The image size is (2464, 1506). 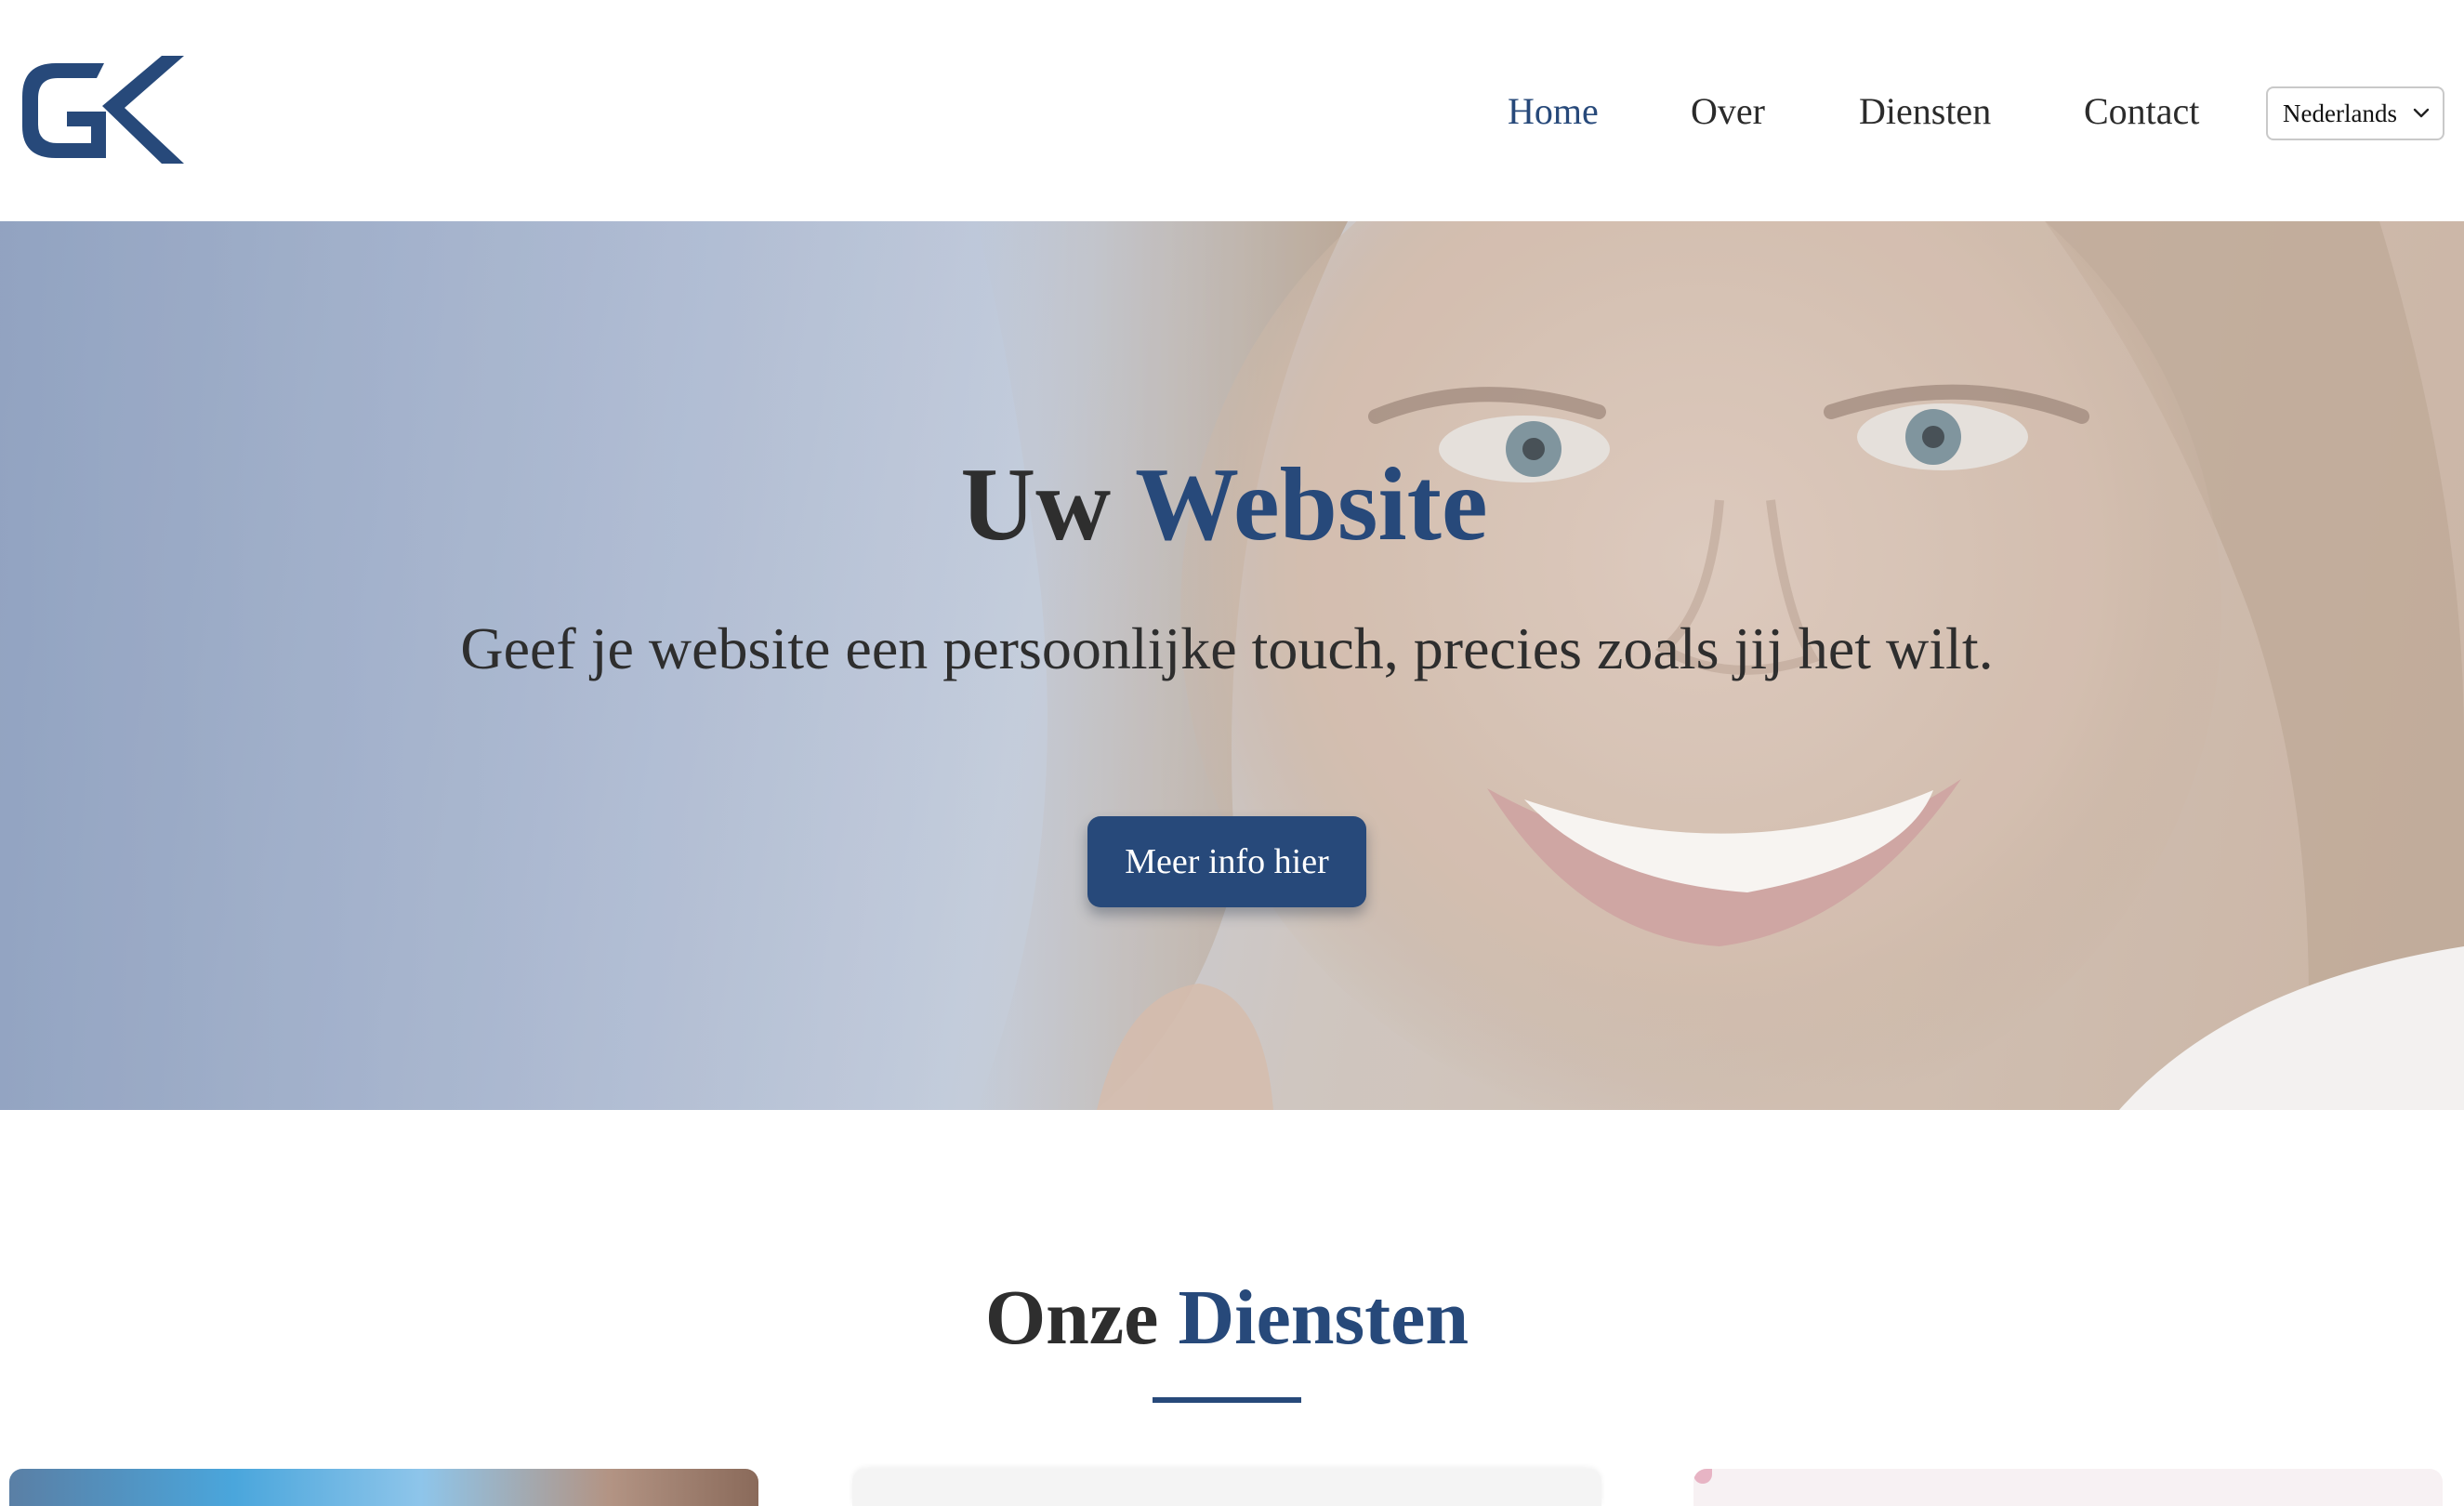 What do you see at coordinates (1728, 112) in the screenshot?
I see `nav-over: Over` at bounding box center [1728, 112].